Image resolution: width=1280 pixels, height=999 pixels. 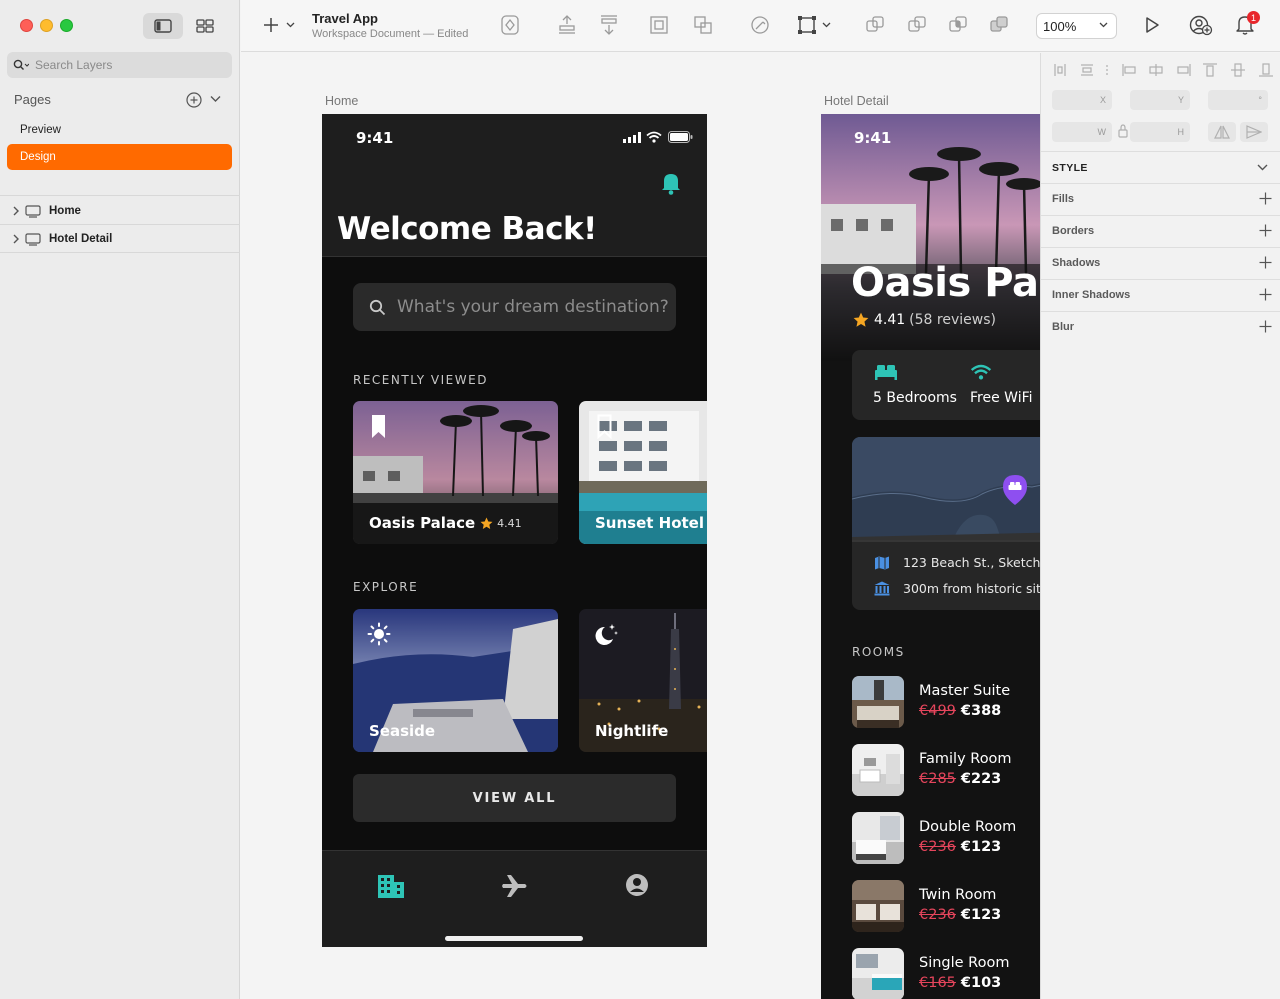 I want to click on create-symbol-button, so click(x=510, y=25).